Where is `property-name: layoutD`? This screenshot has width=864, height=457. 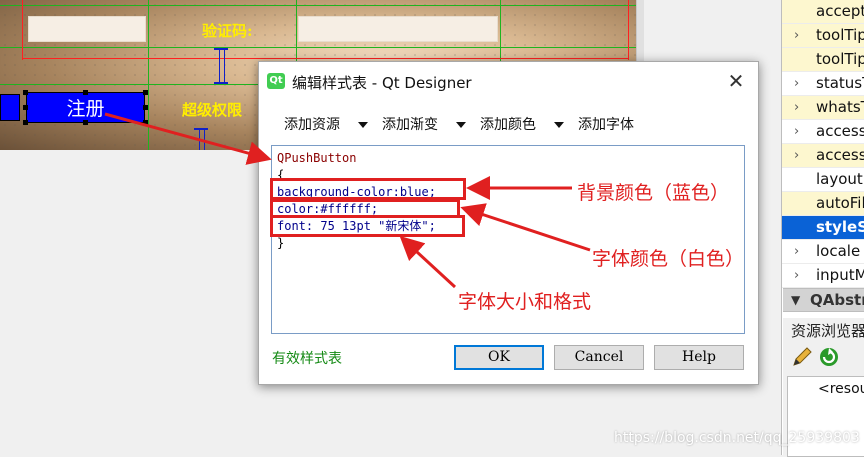
property-name: layoutD is located at coordinates (840, 179).